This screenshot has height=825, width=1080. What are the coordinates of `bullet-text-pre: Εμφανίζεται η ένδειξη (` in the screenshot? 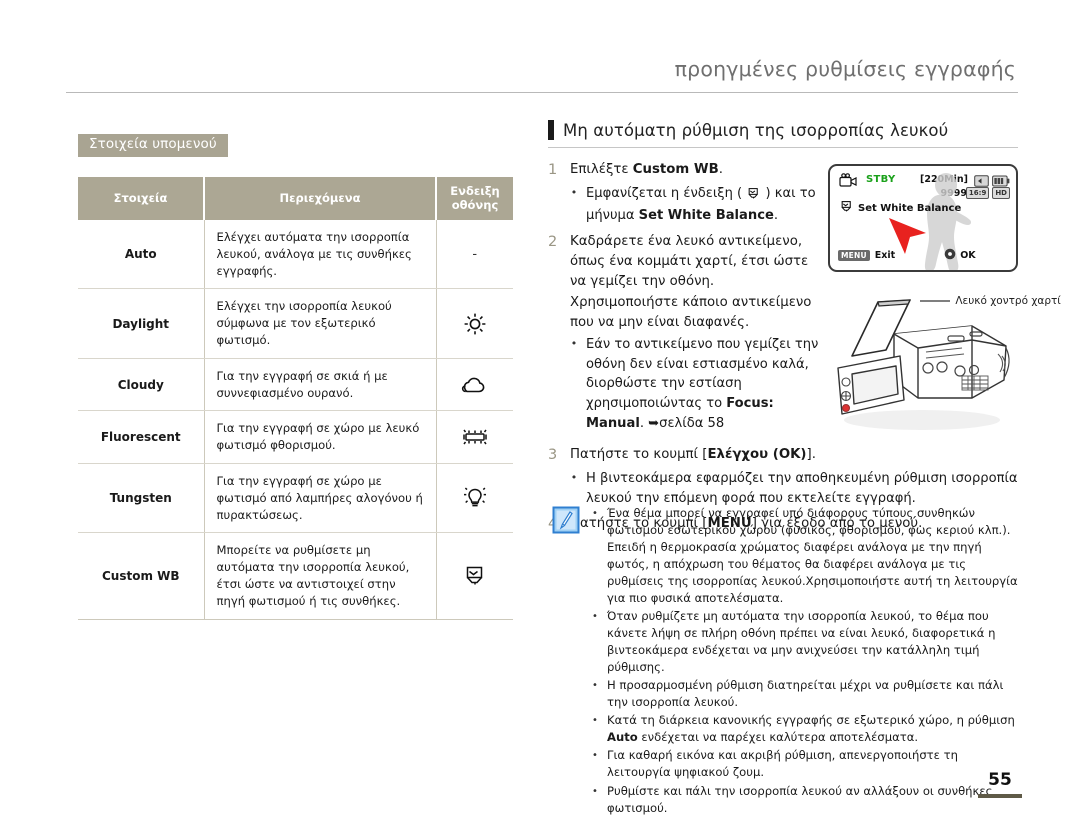 It's located at (666, 193).